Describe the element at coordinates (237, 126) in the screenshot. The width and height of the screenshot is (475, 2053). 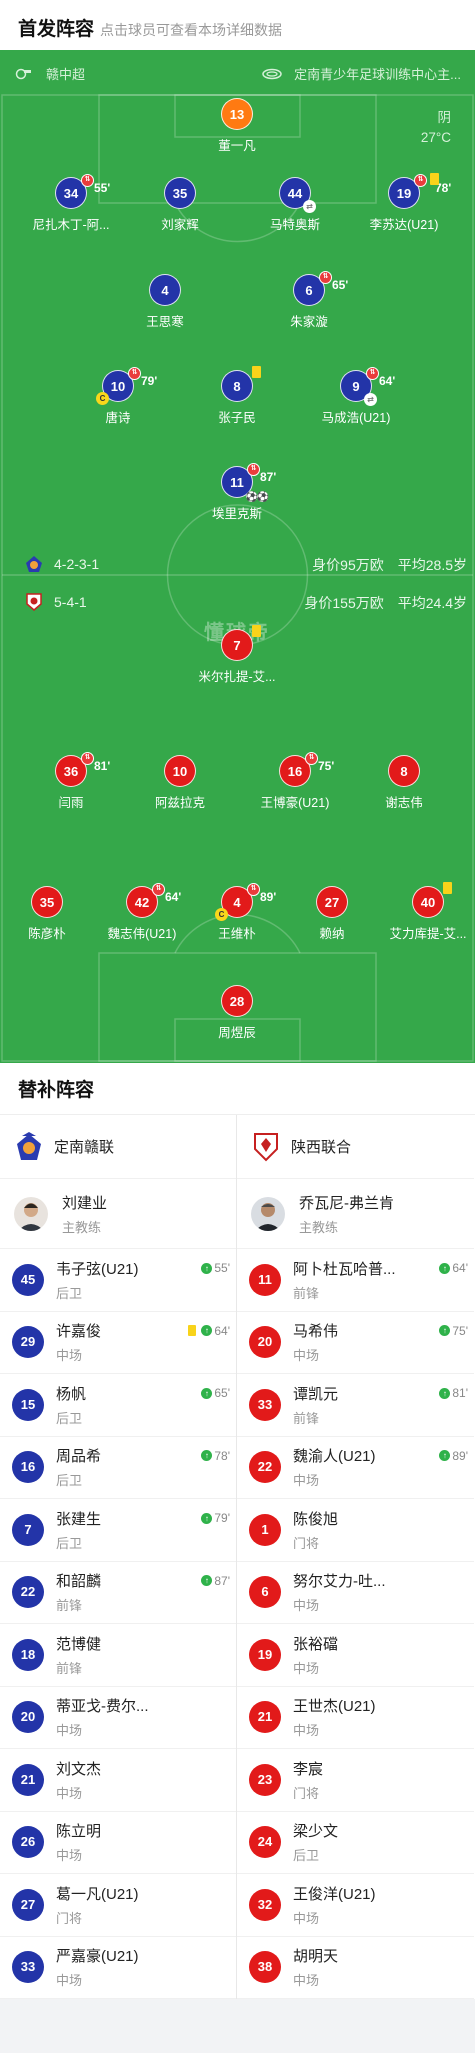
I see `home-player: 13 董一凡` at that location.